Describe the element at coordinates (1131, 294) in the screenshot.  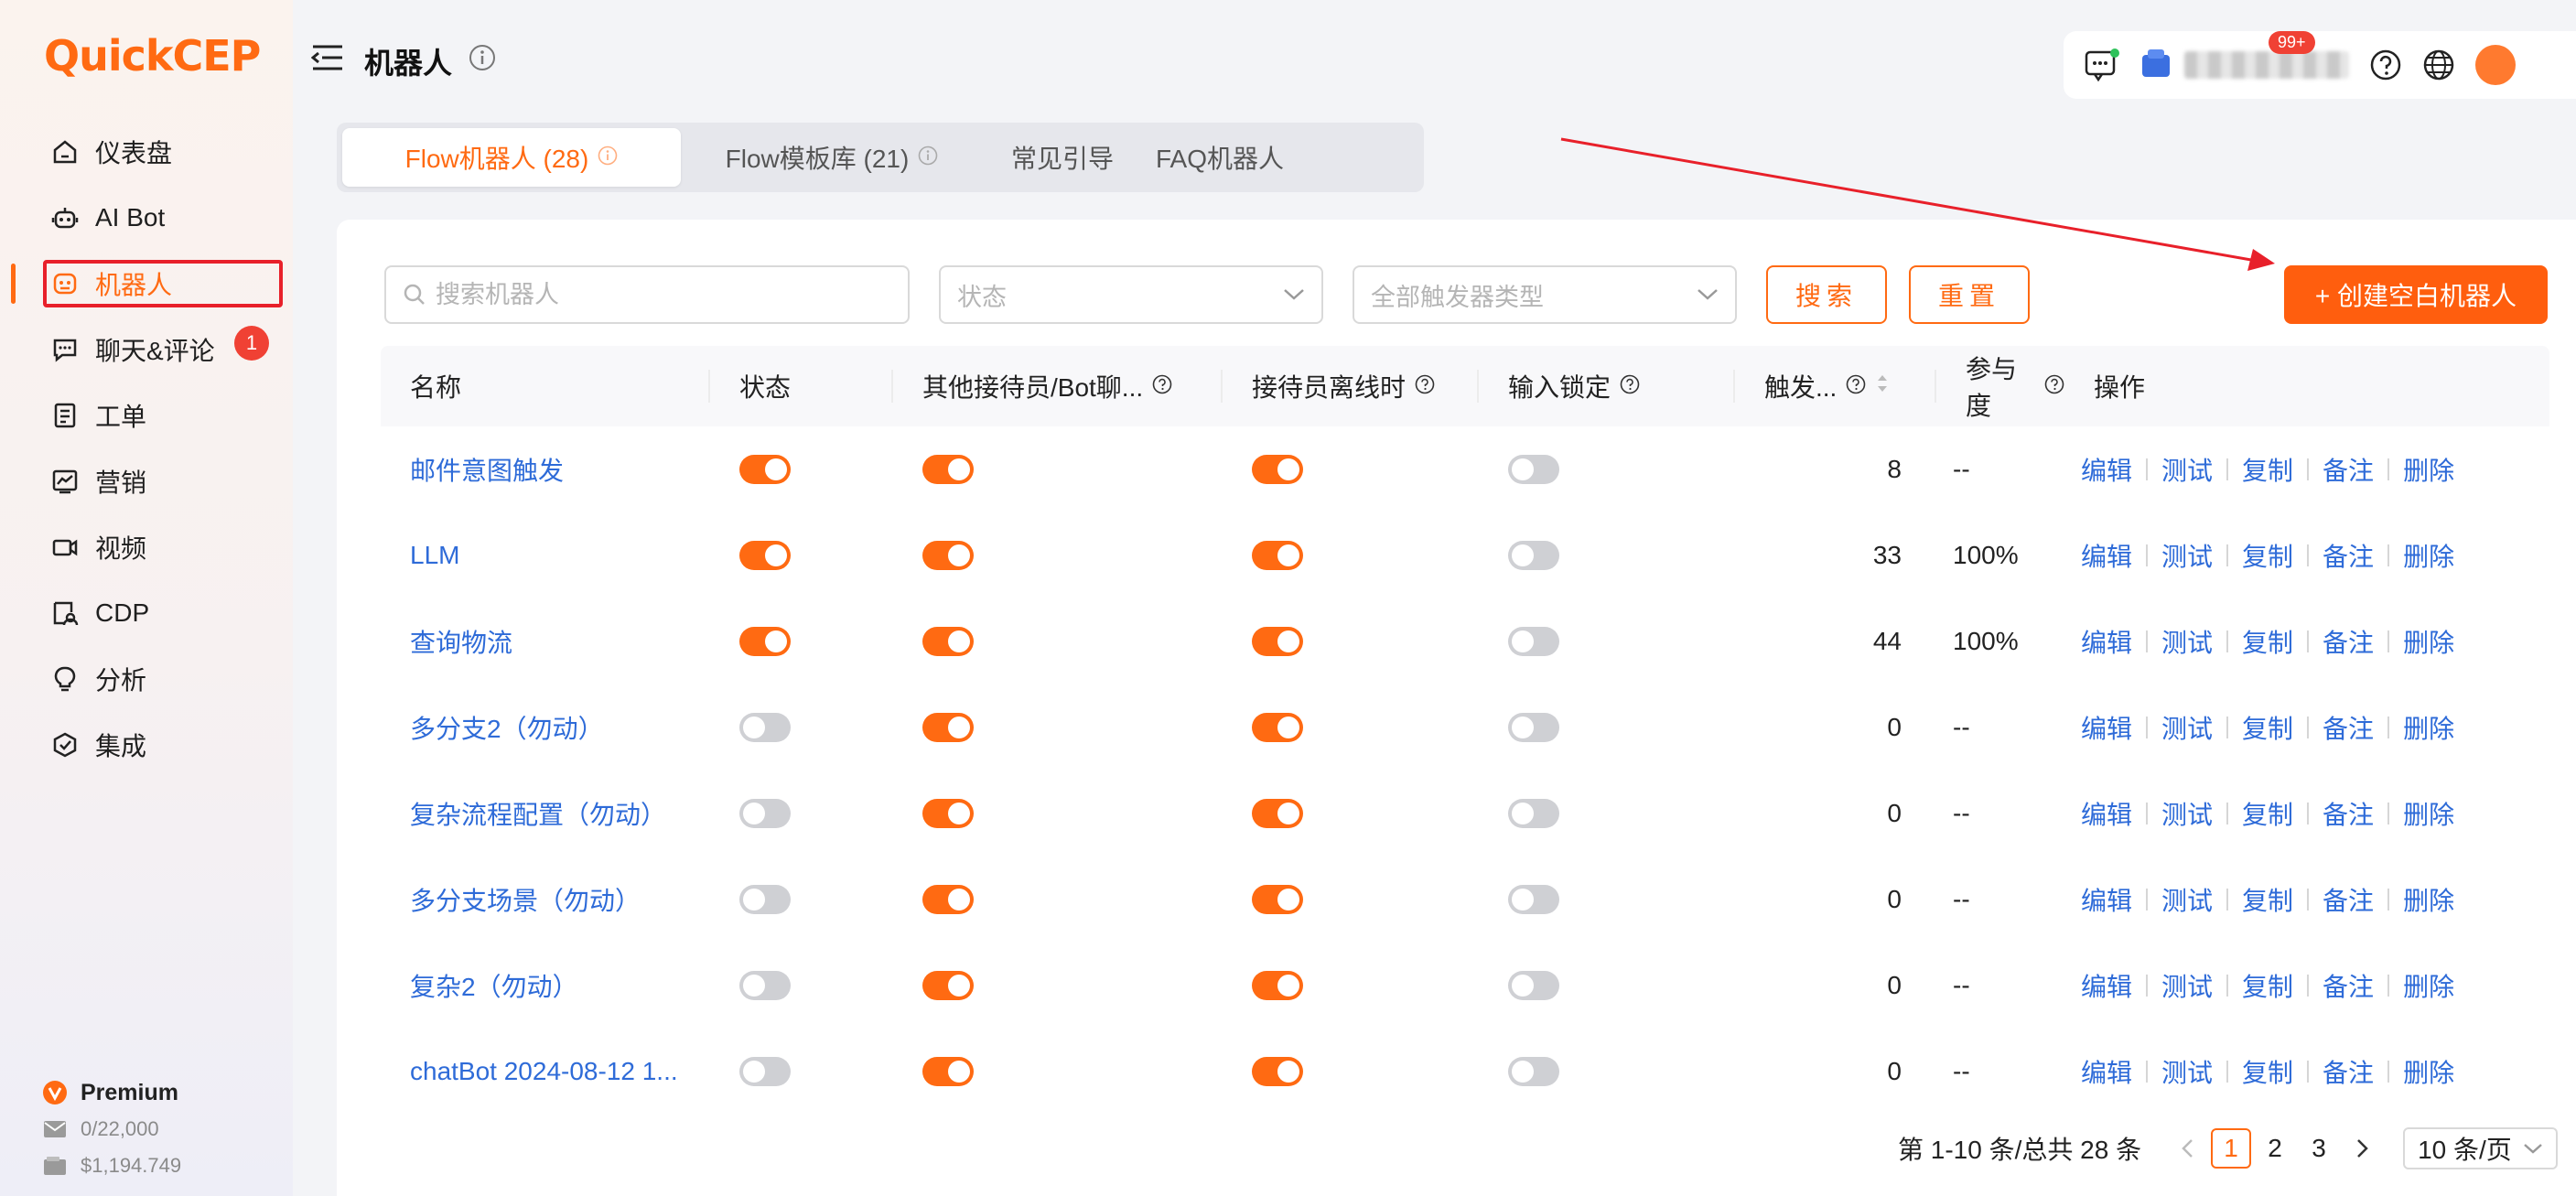
I see `status-select: 状态` at that location.